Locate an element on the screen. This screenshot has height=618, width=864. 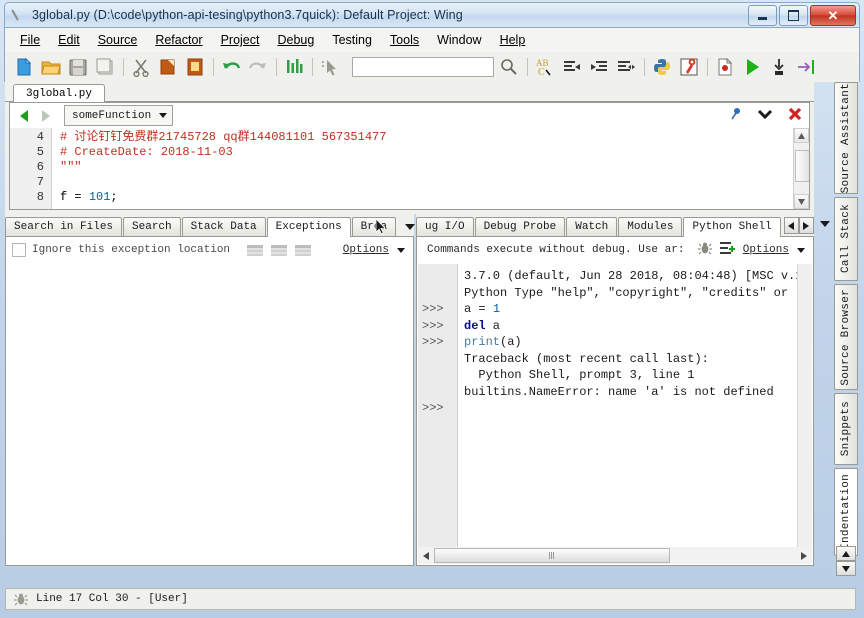
editor-vertical-scrollbar is located at coordinates (801, 168).